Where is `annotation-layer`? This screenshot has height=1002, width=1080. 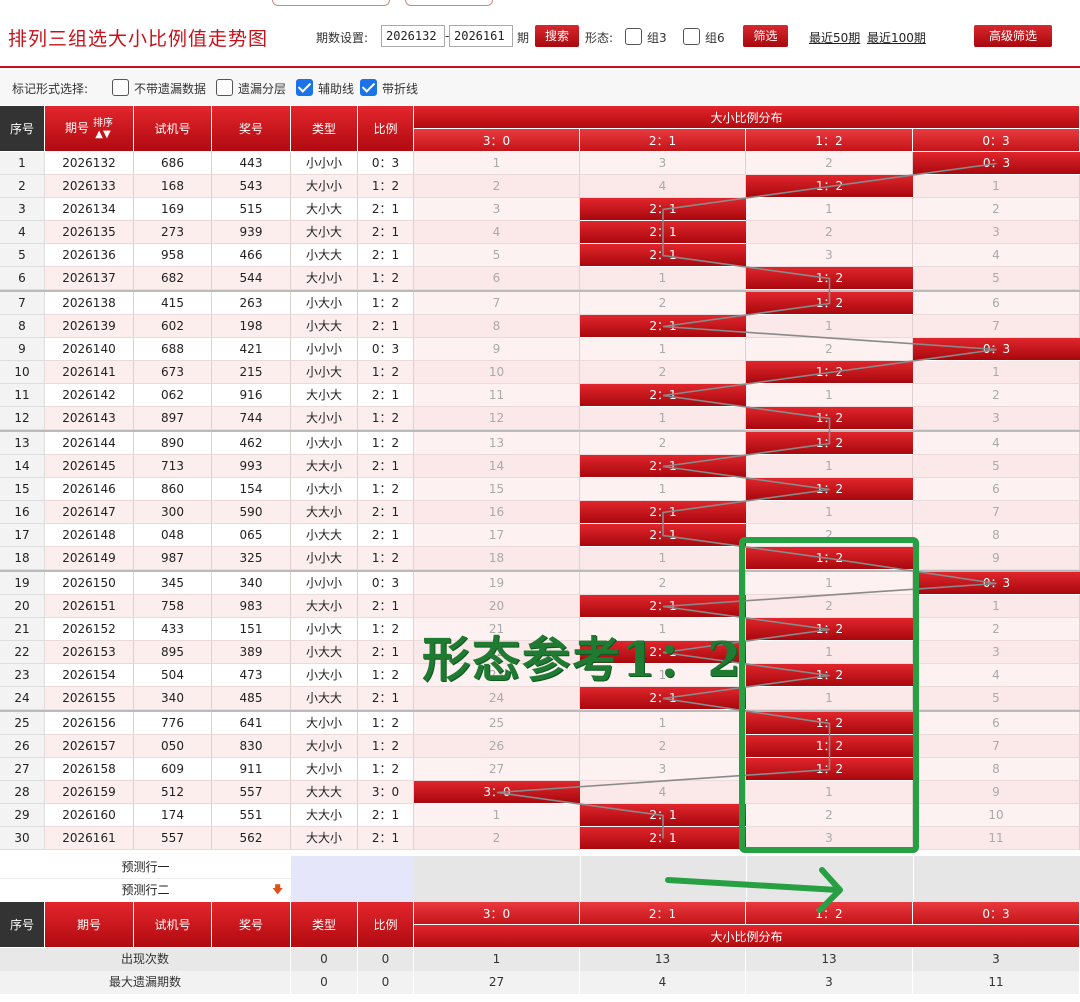 annotation-layer is located at coordinates (792, 725).